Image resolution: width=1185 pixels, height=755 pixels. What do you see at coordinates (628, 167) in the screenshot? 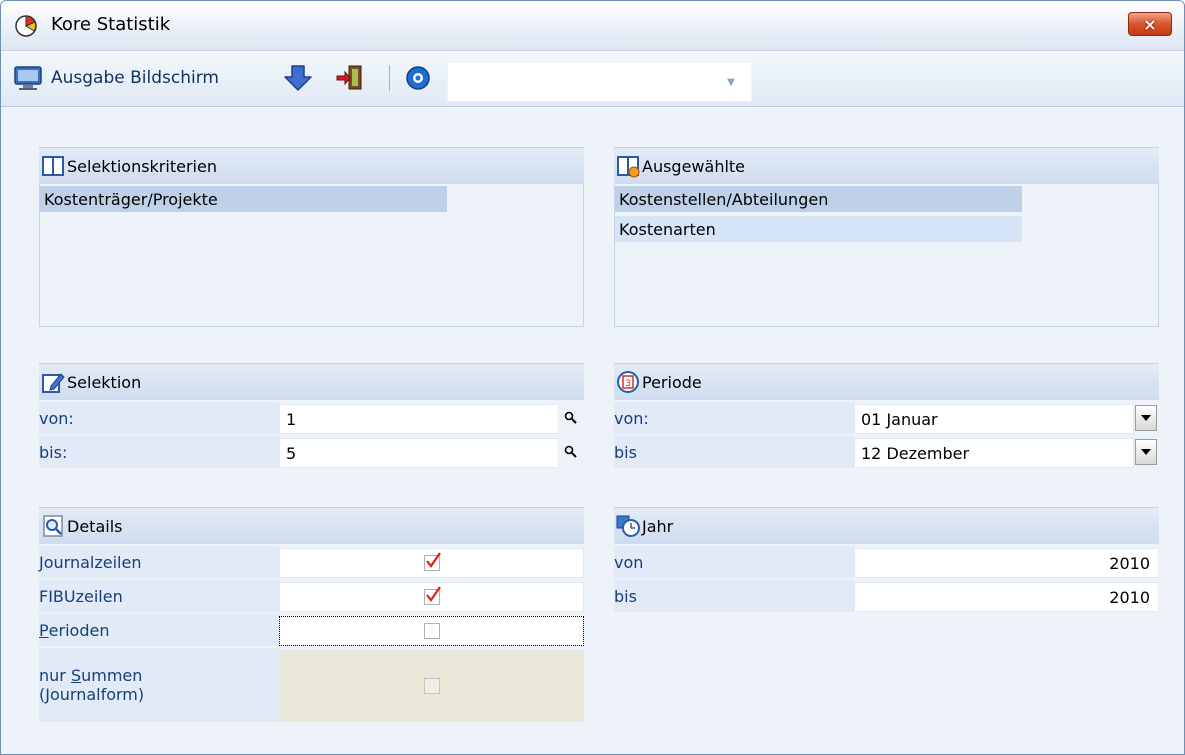
I see `columns-star-icon` at bounding box center [628, 167].